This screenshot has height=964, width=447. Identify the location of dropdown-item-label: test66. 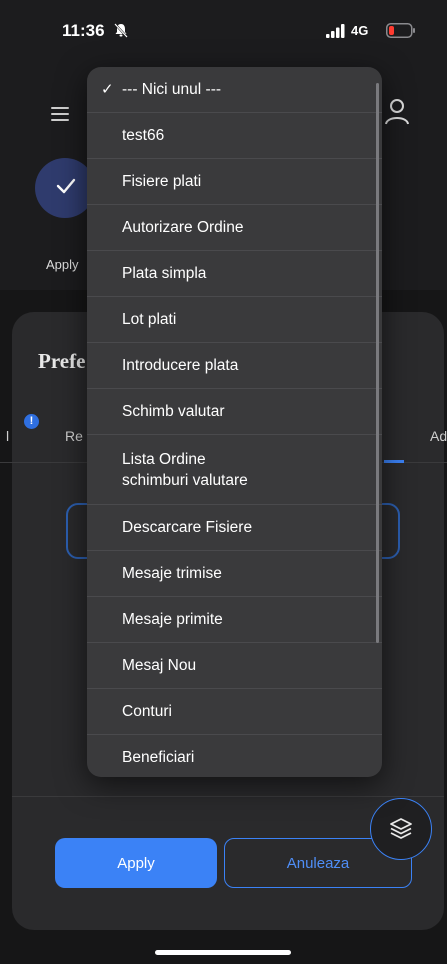
(143, 135).